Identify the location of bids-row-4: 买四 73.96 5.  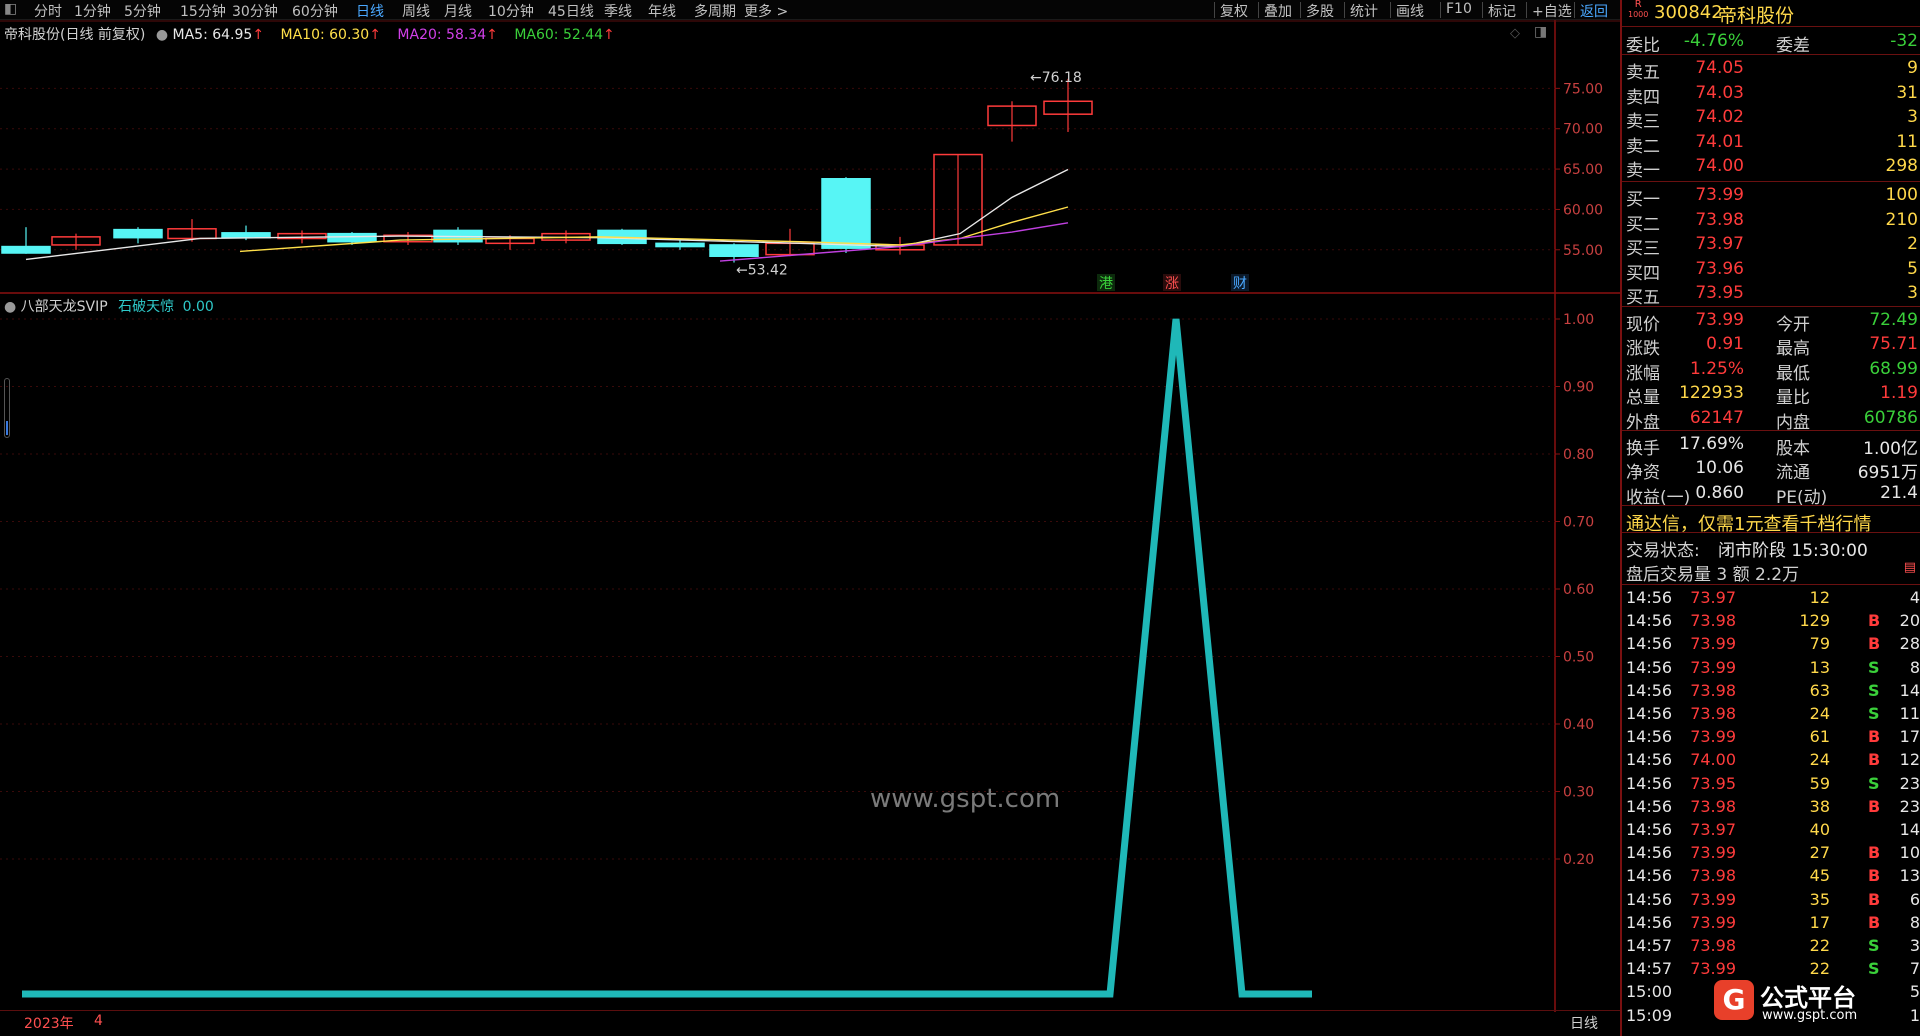
(1771, 270).